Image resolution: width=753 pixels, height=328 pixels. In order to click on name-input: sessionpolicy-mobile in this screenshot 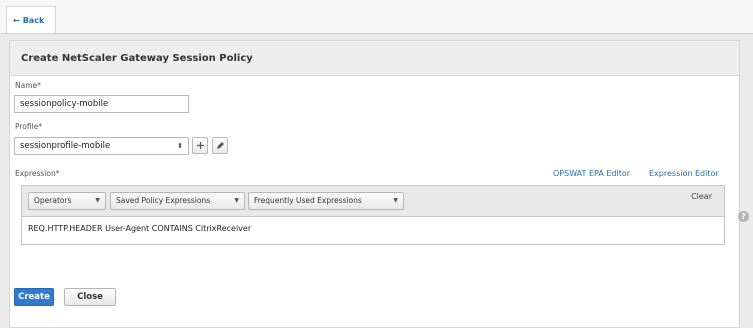, I will do `click(101, 104)`.